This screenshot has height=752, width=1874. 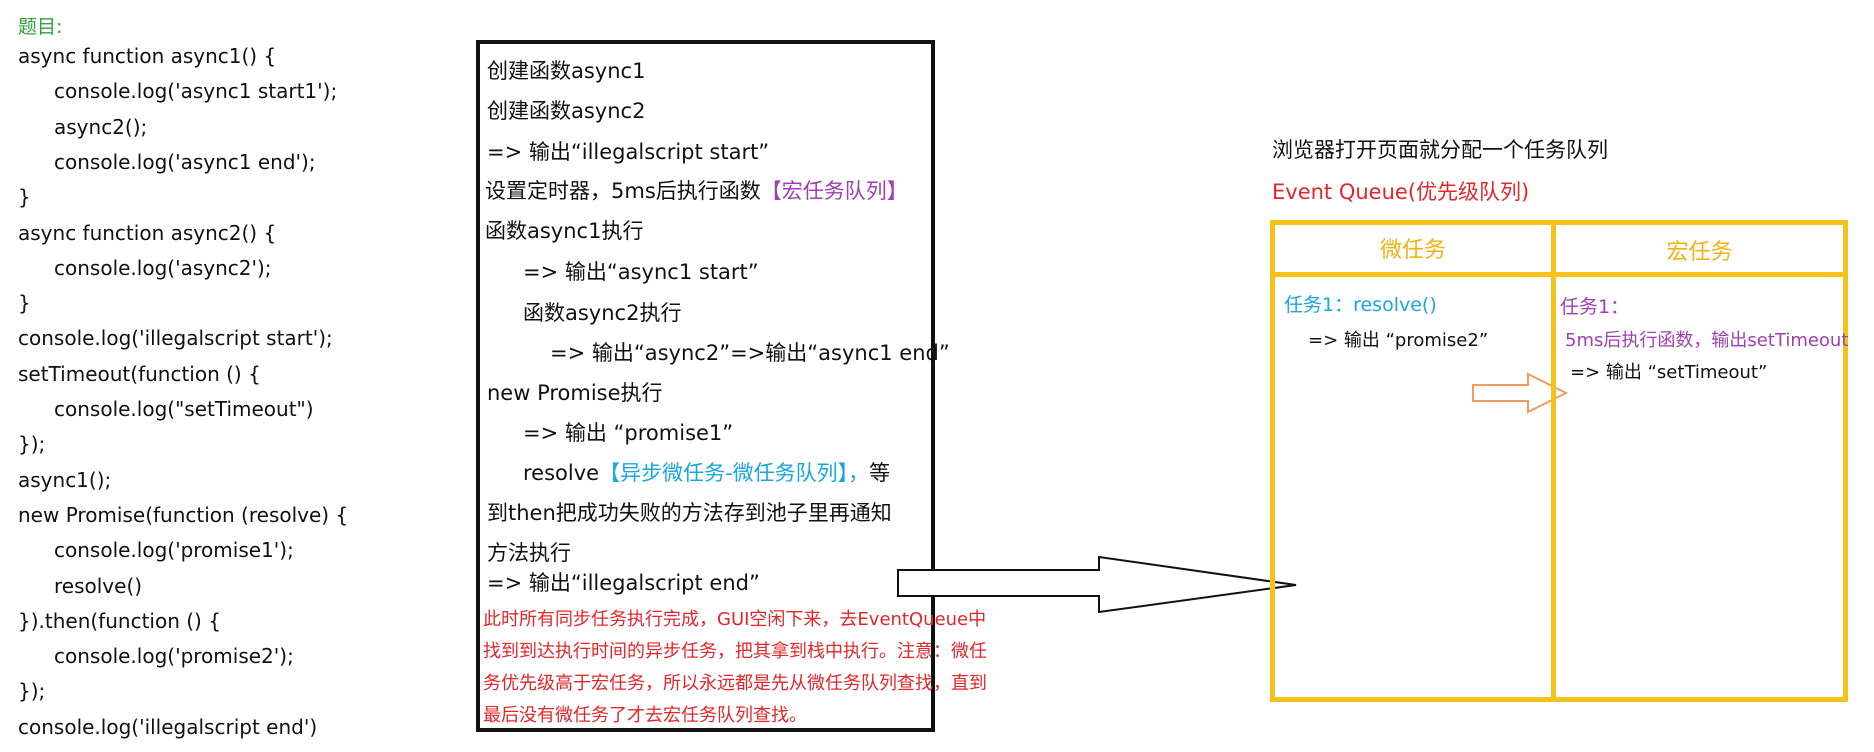 What do you see at coordinates (1412, 250) in the screenshot?
I see `microtask-header: 微任务` at bounding box center [1412, 250].